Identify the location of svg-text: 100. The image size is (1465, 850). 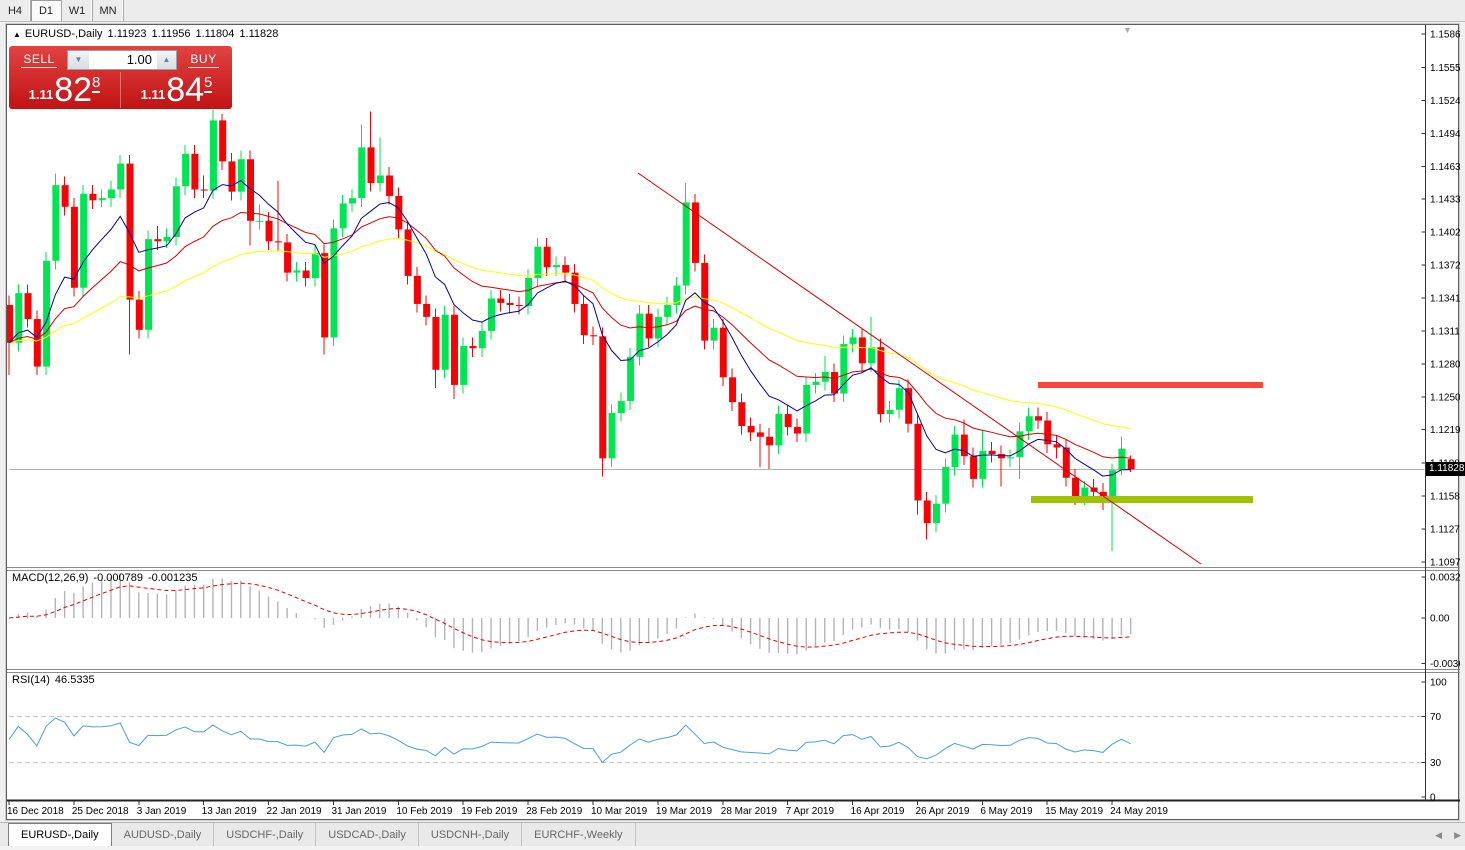
(1438, 683).